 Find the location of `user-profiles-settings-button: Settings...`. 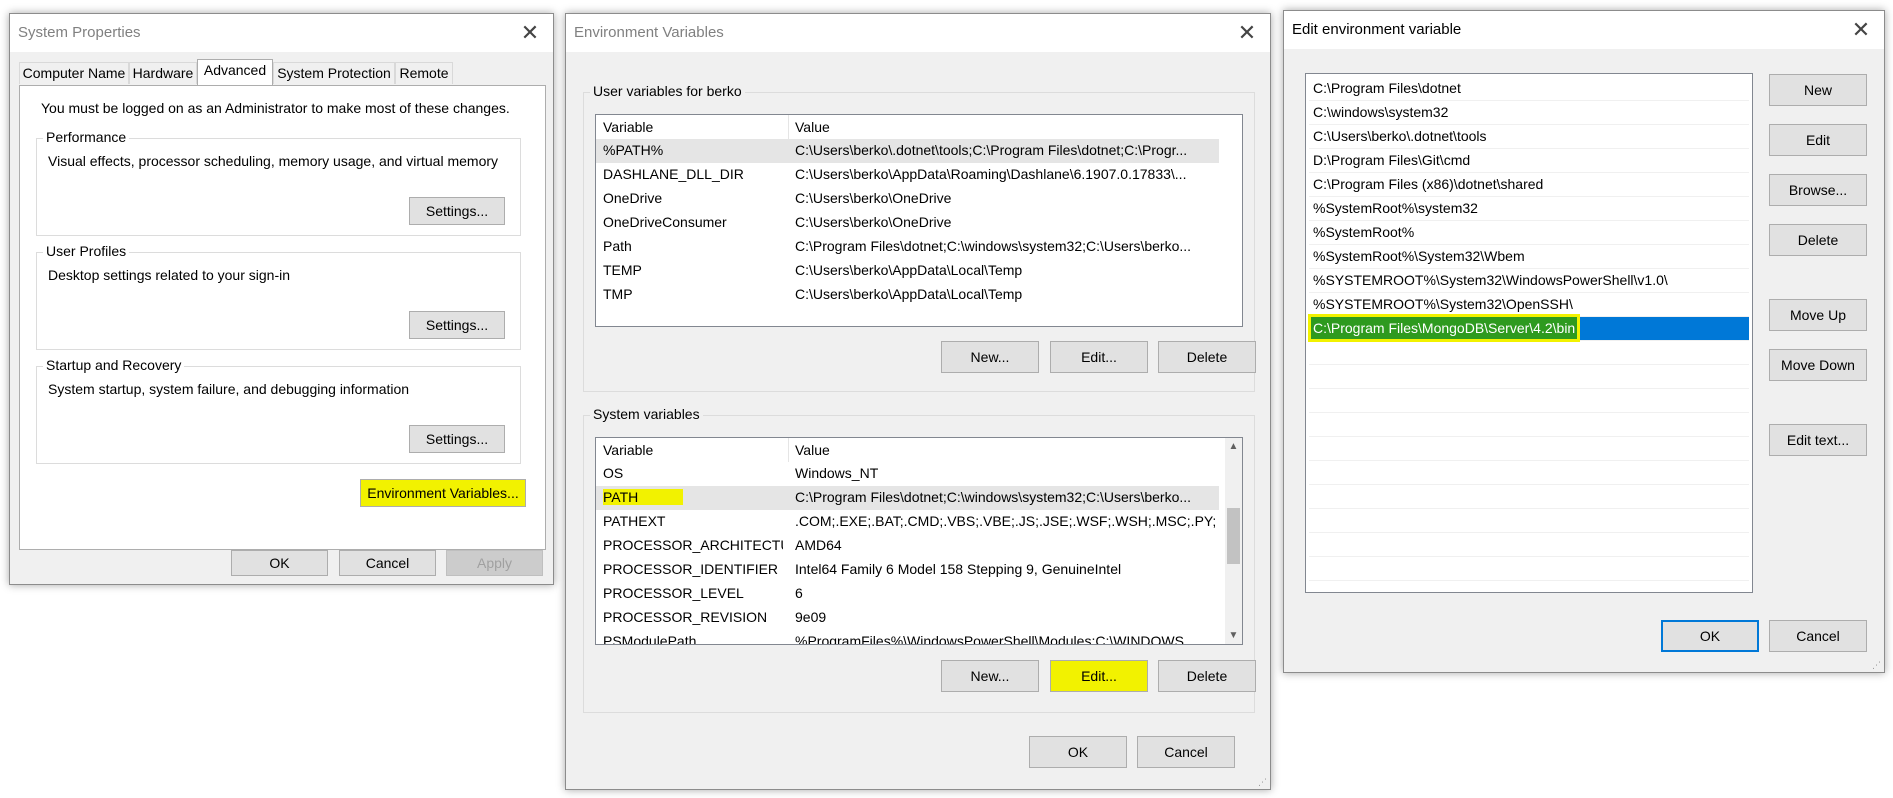

user-profiles-settings-button: Settings... is located at coordinates (457, 325).